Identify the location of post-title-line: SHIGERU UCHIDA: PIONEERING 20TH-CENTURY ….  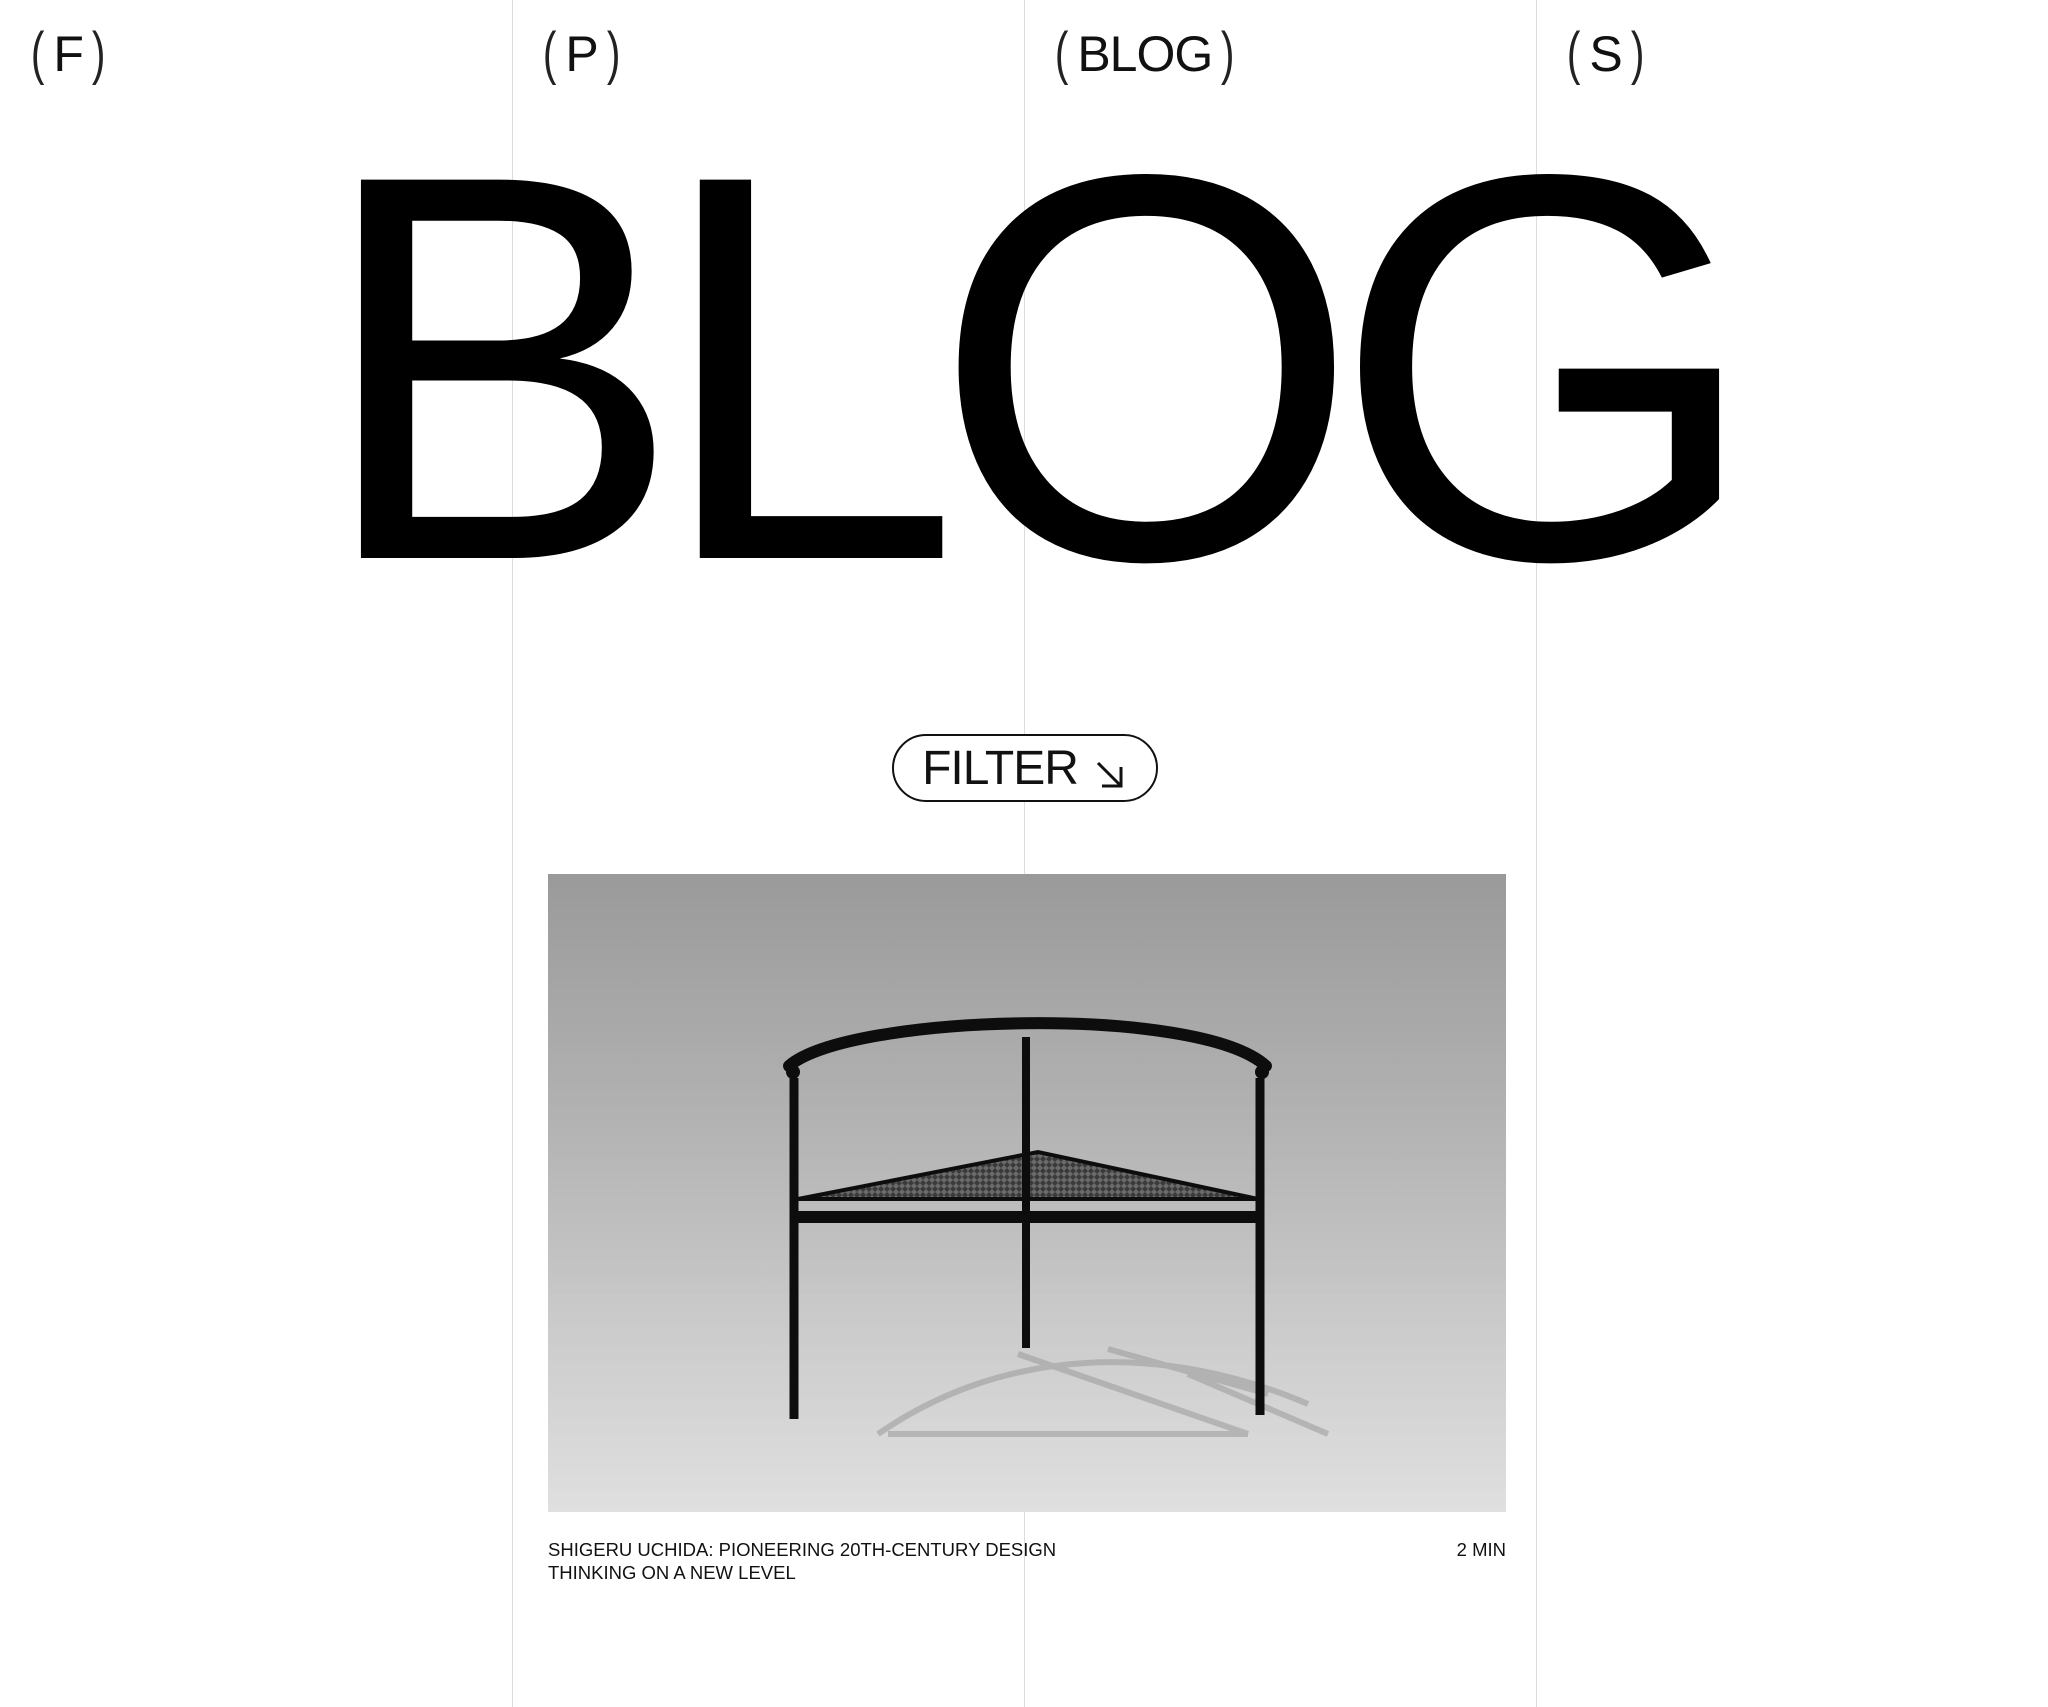
(802, 1549).